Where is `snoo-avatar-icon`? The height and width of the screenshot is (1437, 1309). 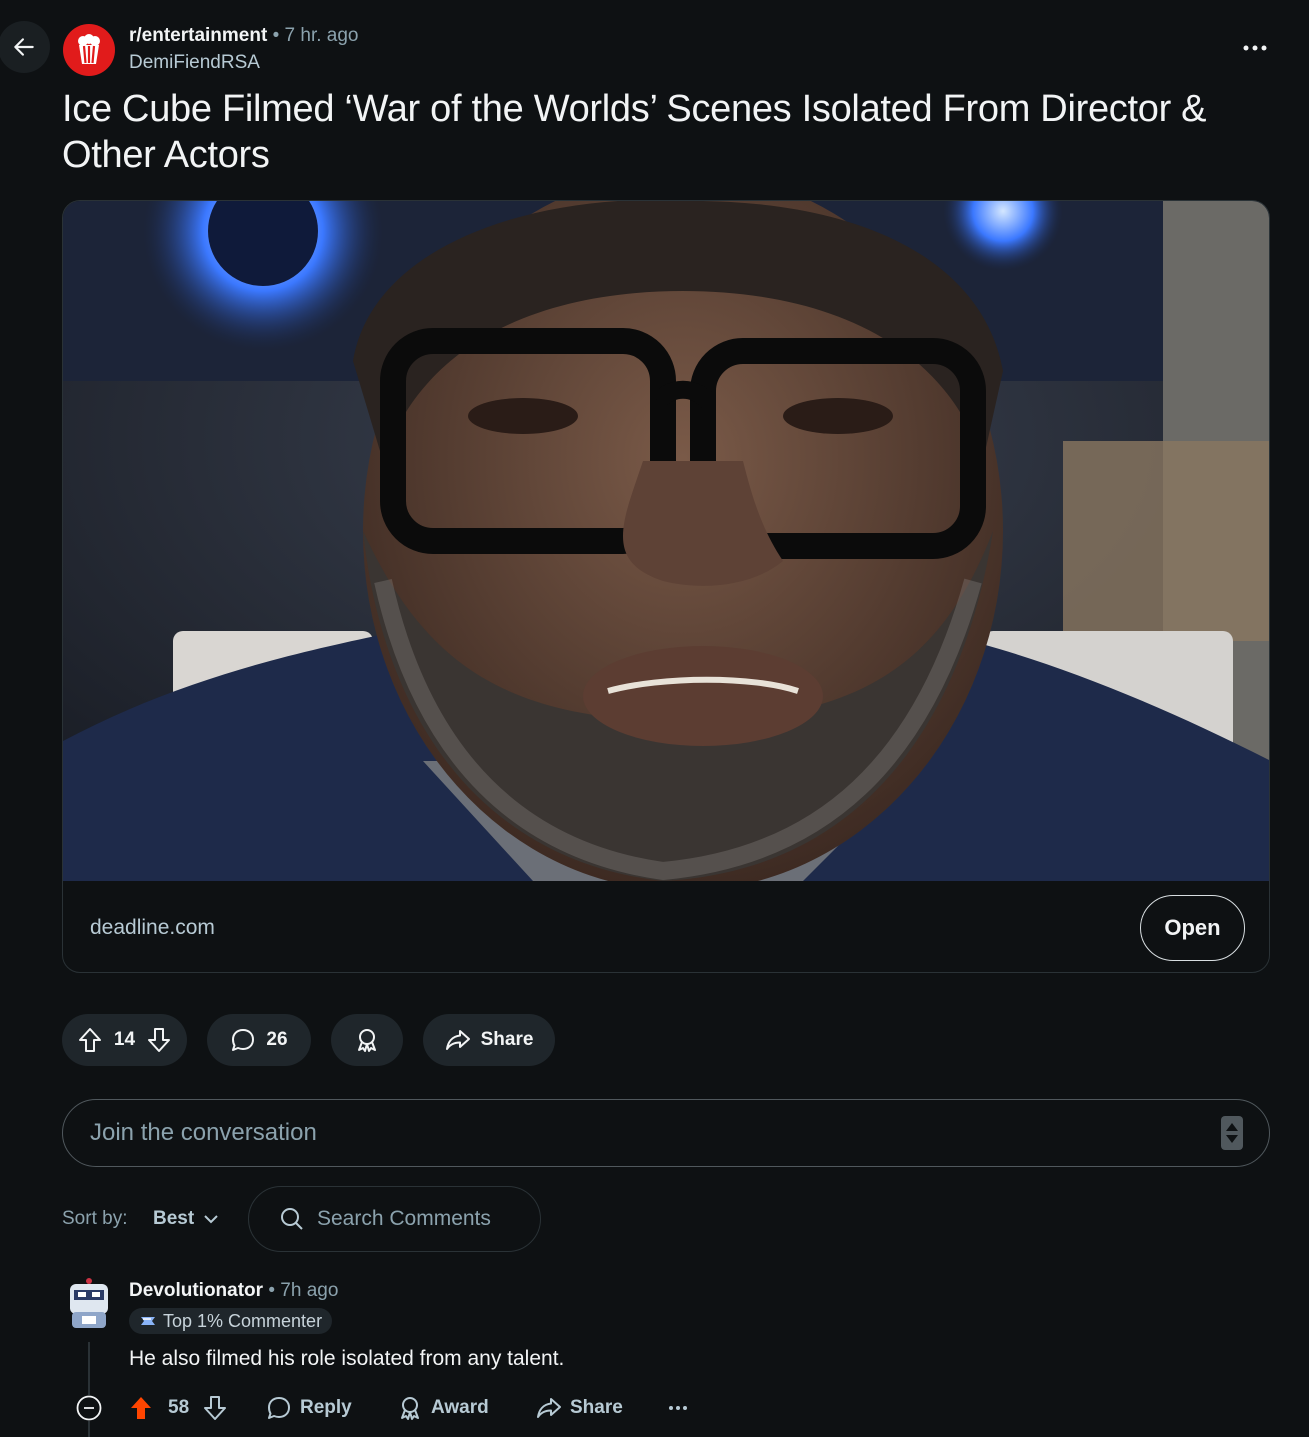 snoo-avatar-icon is located at coordinates (89, 1303).